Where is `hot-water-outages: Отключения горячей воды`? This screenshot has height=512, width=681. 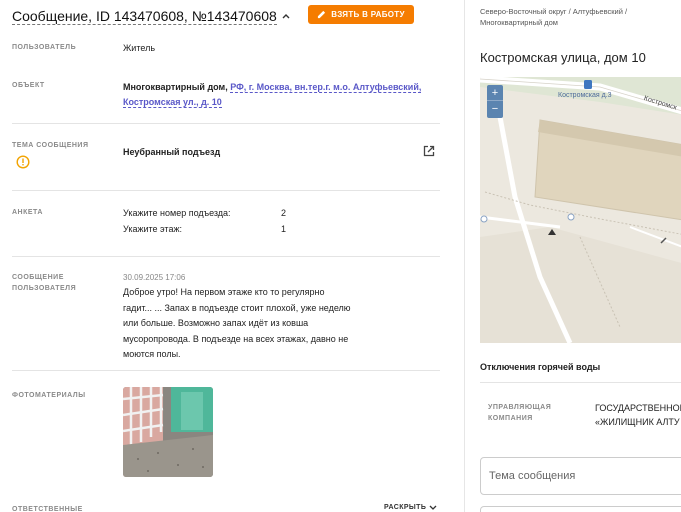 hot-water-outages: Отключения горячей воды is located at coordinates (540, 367).